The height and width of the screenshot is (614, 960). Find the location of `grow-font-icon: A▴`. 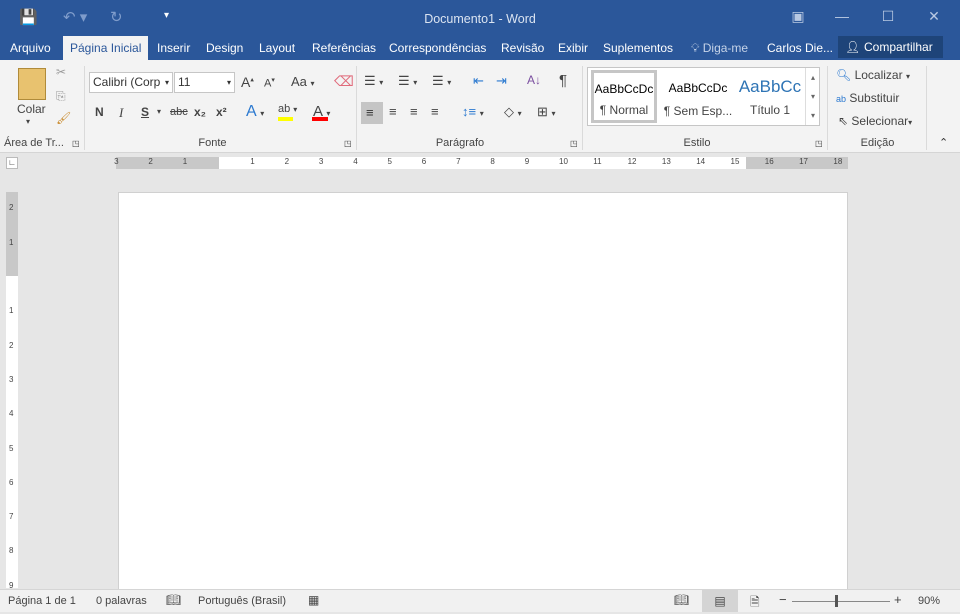

grow-font-icon: A▴ is located at coordinates (247, 82).